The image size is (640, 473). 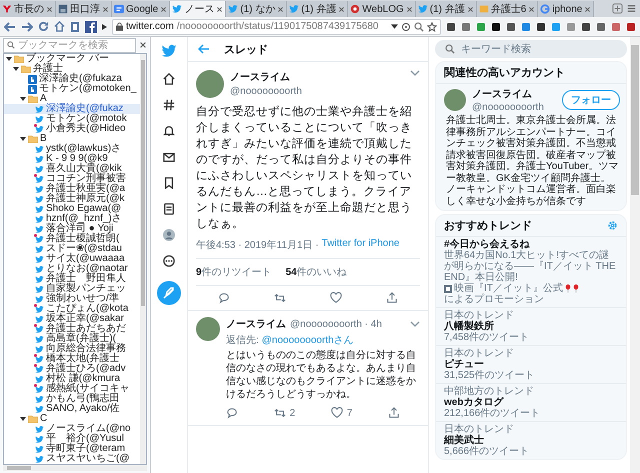 What do you see at coordinates (72, 359) in the screenshot?
I see `bookmark-item: 橋本太地(弁護士` at bounding box center [72, 359].